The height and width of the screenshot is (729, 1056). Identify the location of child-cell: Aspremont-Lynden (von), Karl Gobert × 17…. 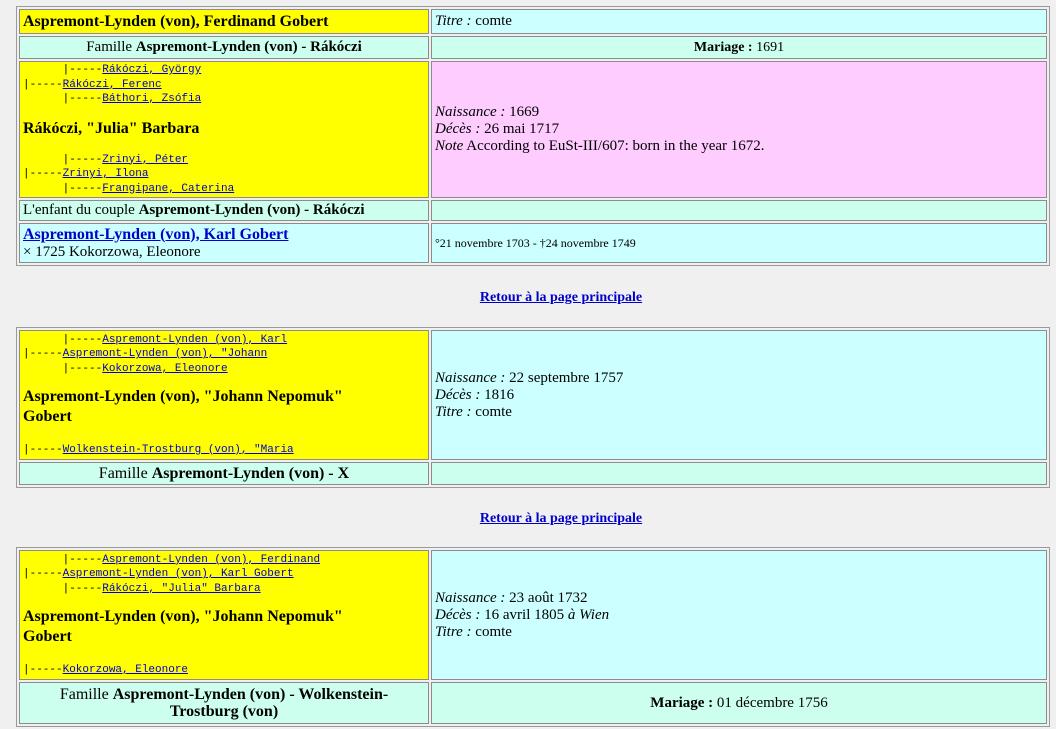
(224, 243).